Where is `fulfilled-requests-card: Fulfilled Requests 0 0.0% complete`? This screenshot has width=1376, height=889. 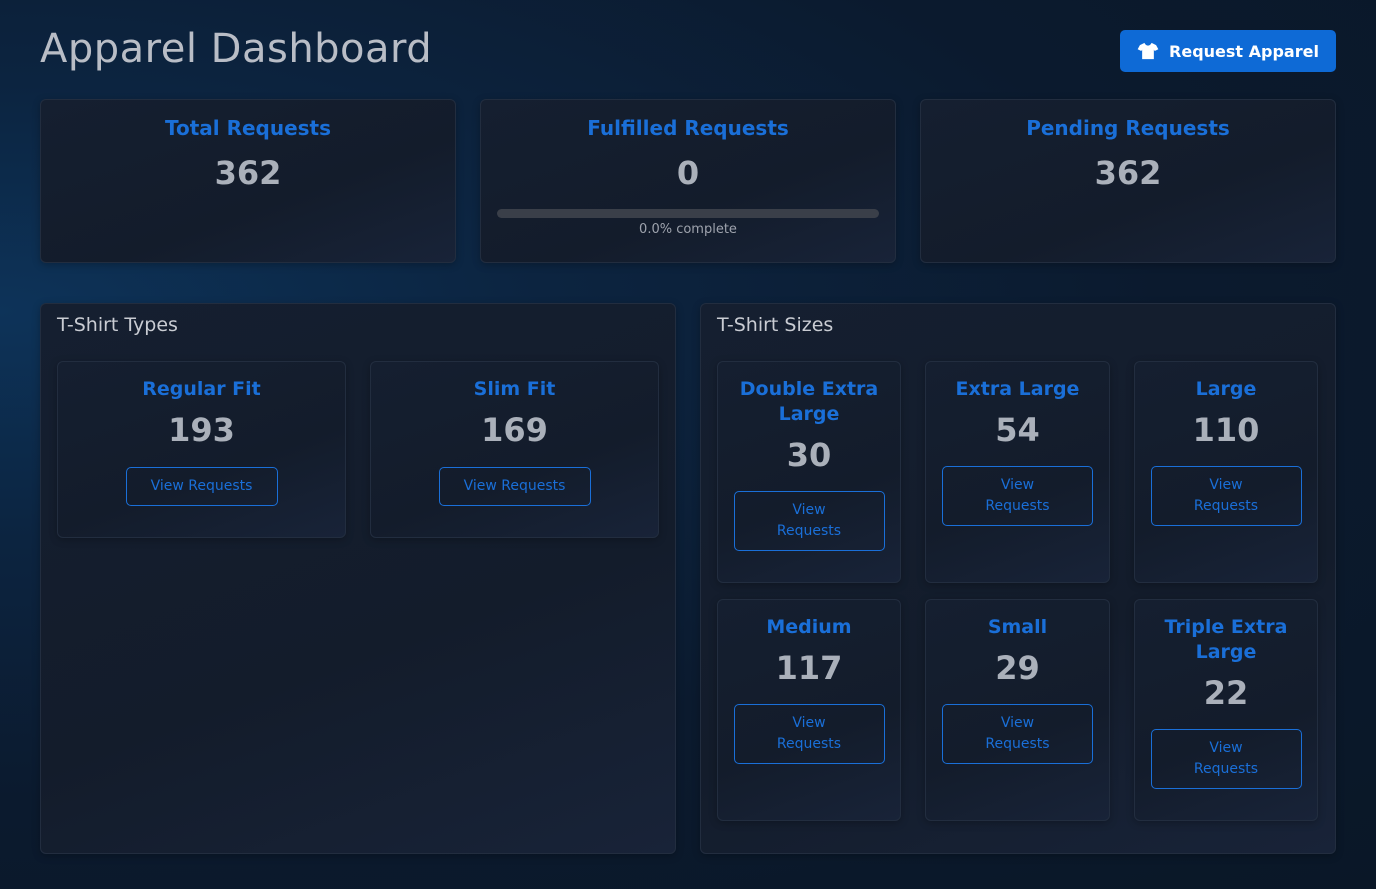
fulfilled-requests-card: Fulfilled Requests 0 0.0% complete is located at coordinates (688, 181).